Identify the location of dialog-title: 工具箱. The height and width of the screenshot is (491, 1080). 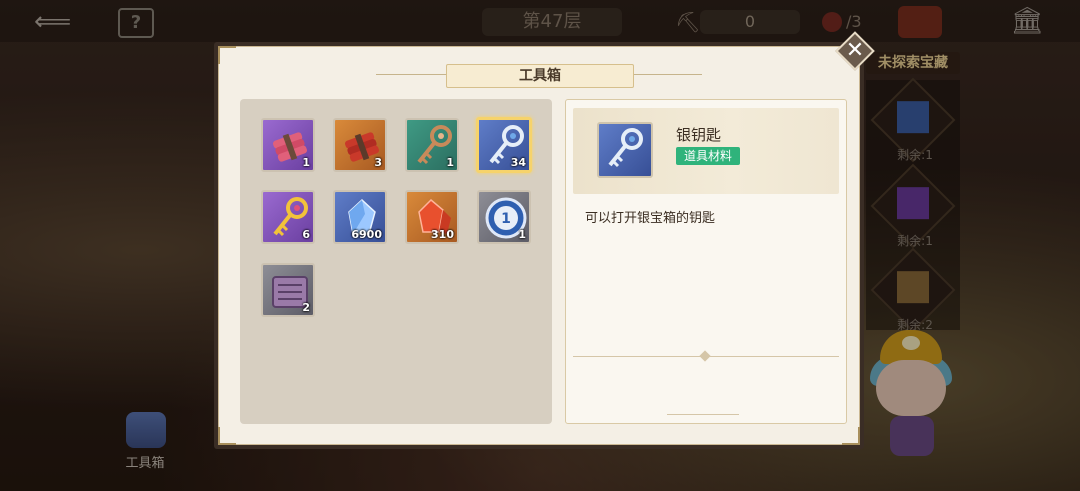
(540, 76).